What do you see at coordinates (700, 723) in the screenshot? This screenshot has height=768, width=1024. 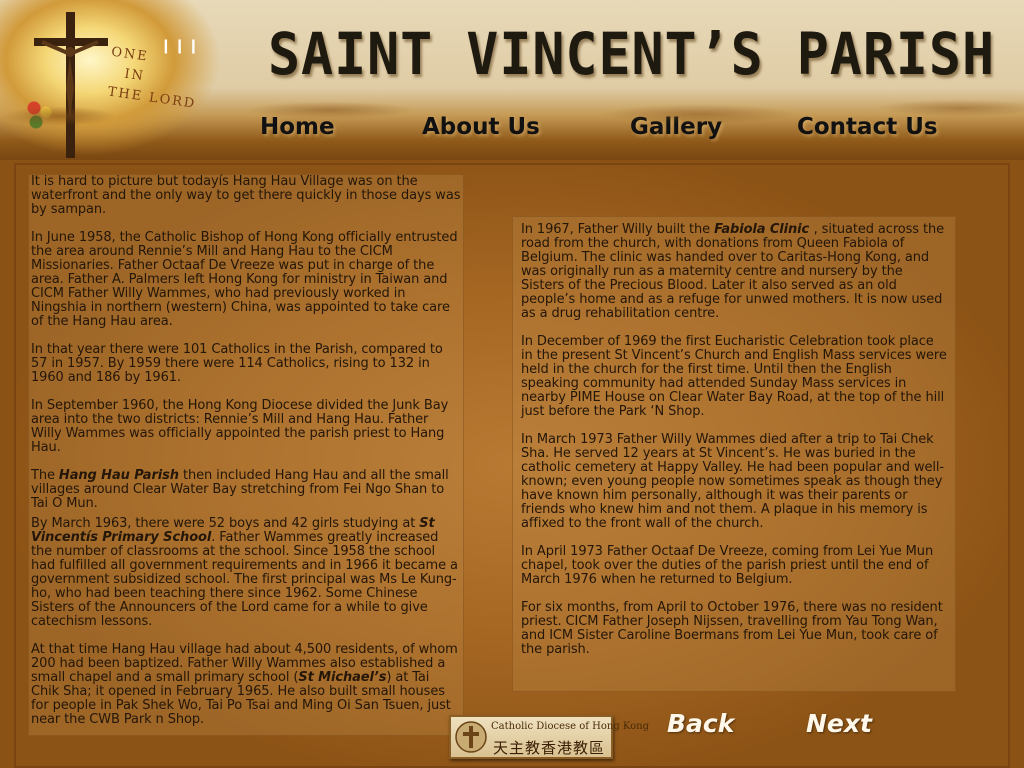 I see `back-link: Back` at bounding box center [700, 723].